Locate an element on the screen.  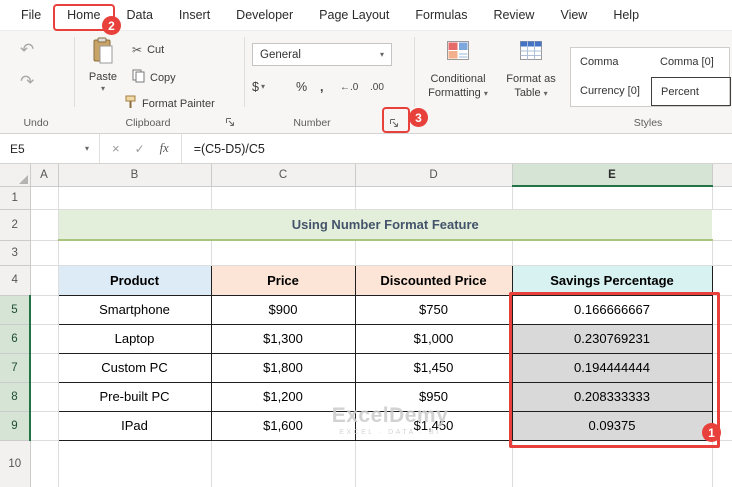
copy-button: Copy is located at coordinates (154, 77).